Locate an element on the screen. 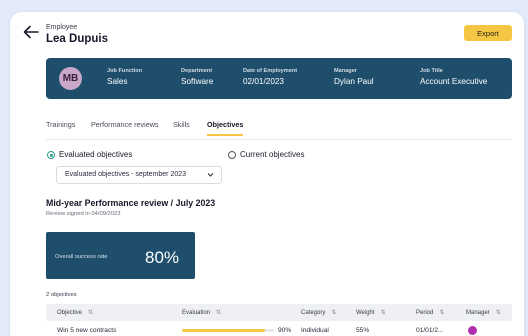  tab-trainings: Trainings is located at coordinates (60, 124).